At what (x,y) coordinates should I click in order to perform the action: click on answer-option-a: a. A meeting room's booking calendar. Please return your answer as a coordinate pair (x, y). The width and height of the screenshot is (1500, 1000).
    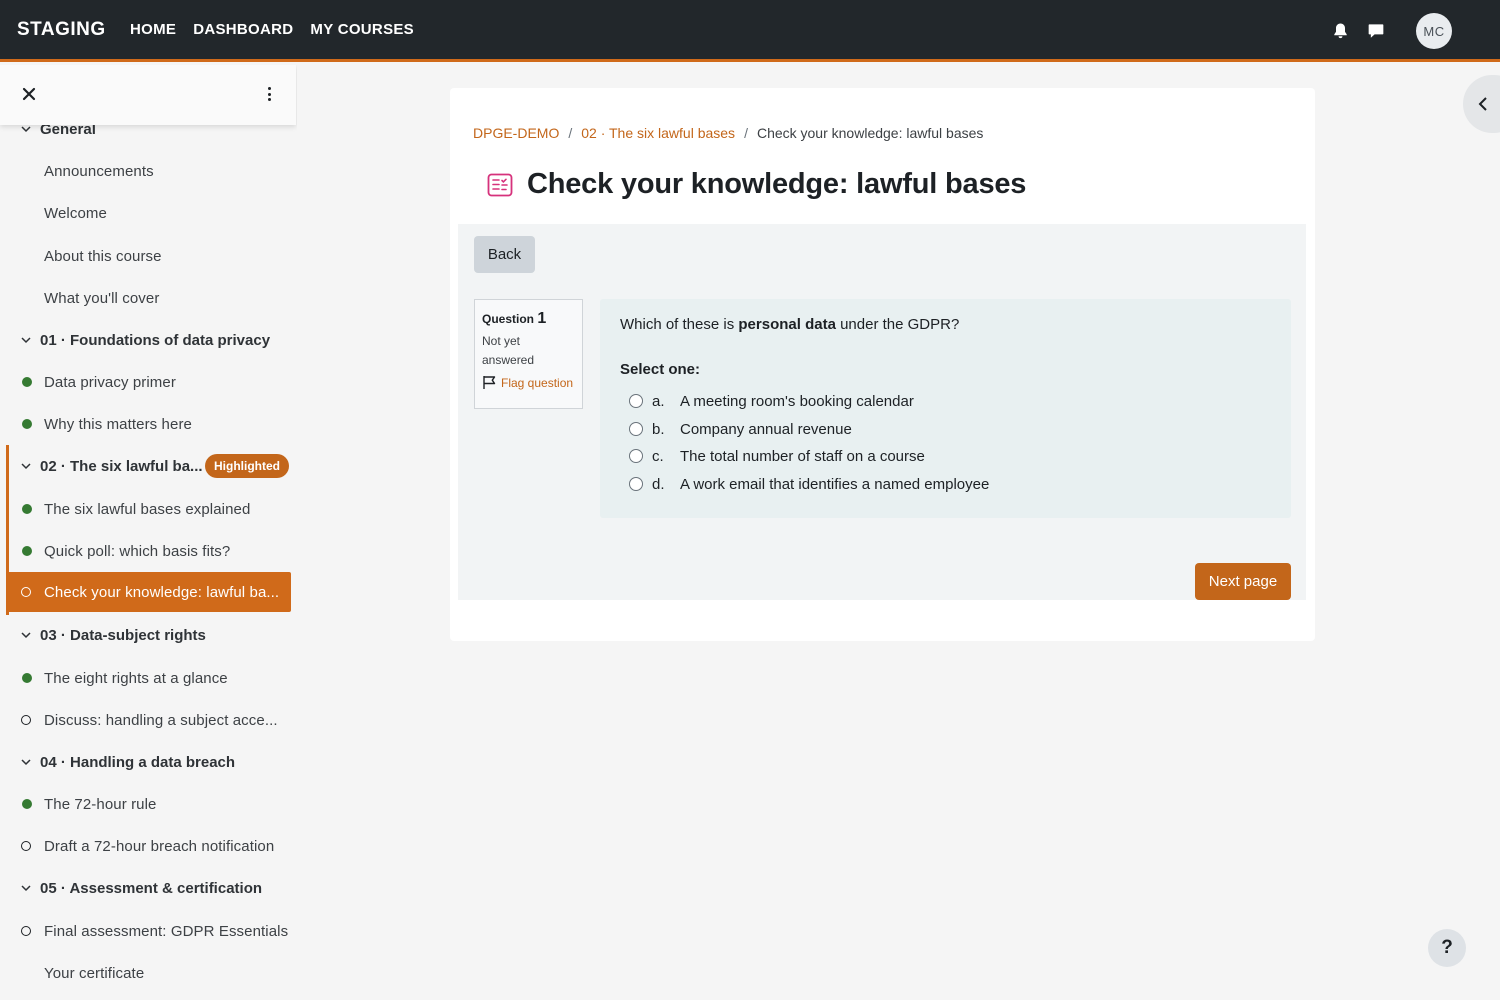
    Looking at the image, I should click on (771, 401).